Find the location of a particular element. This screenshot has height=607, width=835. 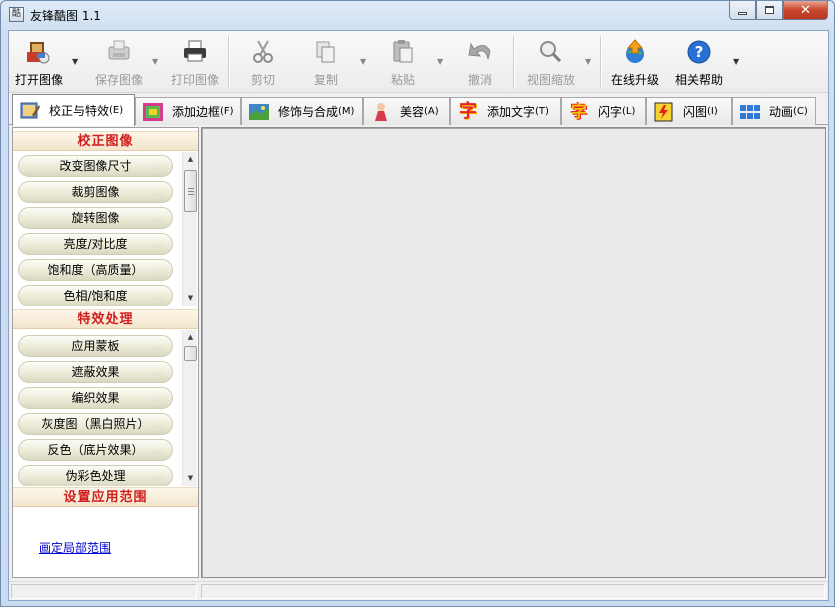

maximize-button is located at coordinates (769, 10).